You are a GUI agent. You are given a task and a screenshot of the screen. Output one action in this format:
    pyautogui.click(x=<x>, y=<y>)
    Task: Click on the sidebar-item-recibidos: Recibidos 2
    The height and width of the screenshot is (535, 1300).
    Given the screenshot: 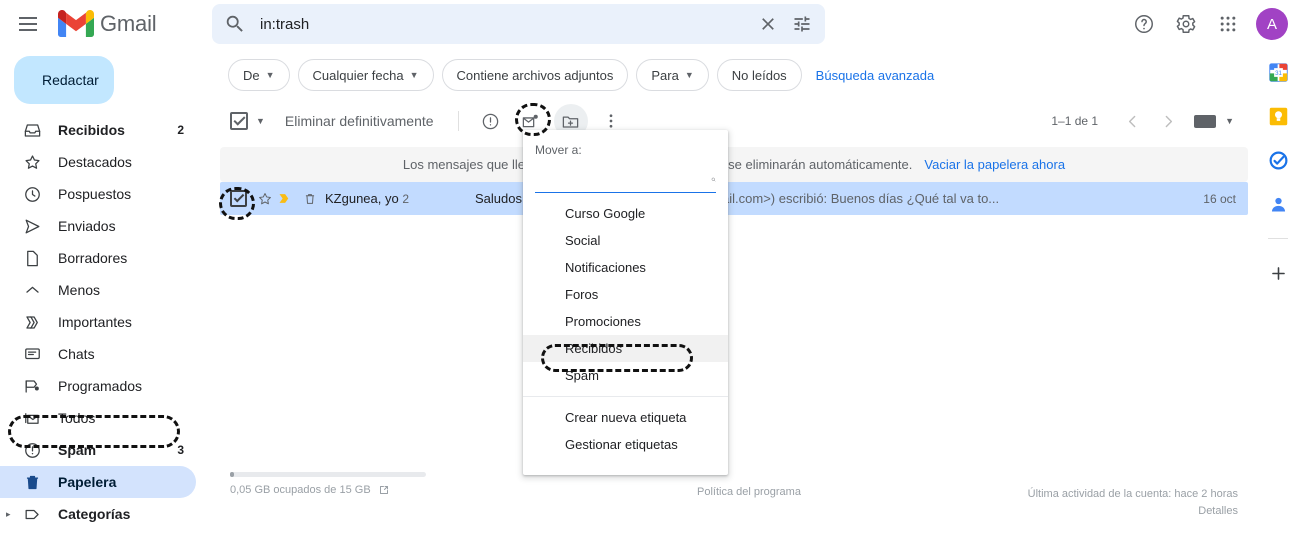 What is the action you would take?
    pyautogui.click(x=98, y=130)
    